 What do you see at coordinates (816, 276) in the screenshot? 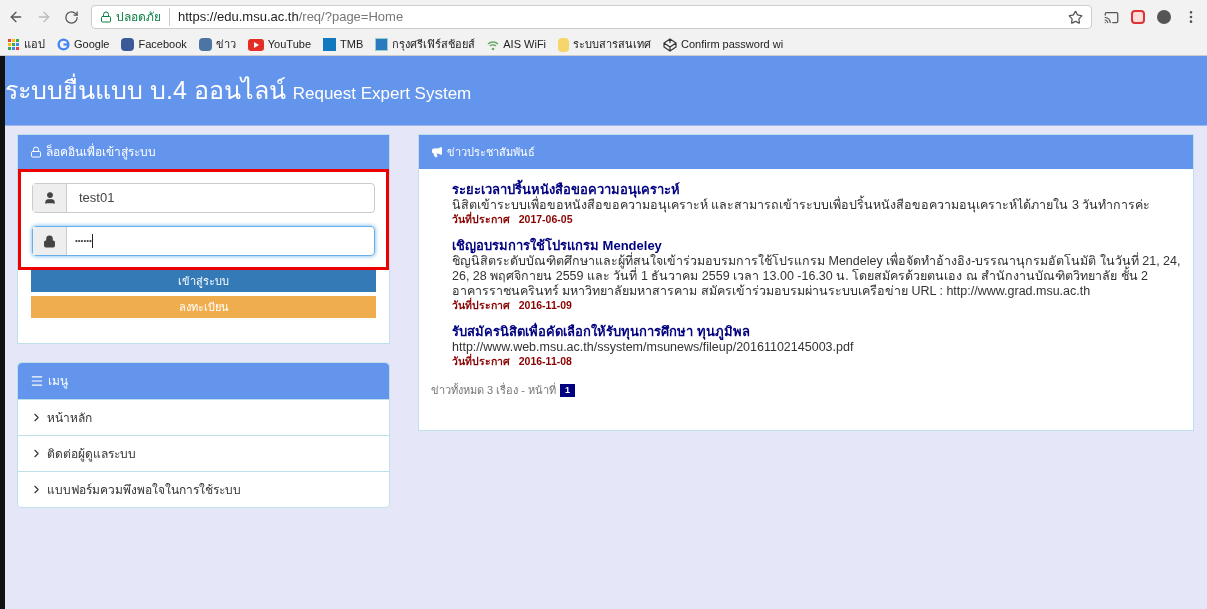
I see `news-body: ชิญนิสิตระดับบัณฑิตศึกษาและผู้ที่สนใจเข้าร่วมอบรมการใช้โปรแกรม Mendeley เพื่อจัดทำอ้างอิง-บรรณานุกรมอัตโนมัติ ในวันที่ 21, 24, 26, 28 พฤศจิกายน 2559 และ วันที่ 1 ธันวาคม 2559 เวลา 13.00 -16.30 น. โดยสมัครด้วยตนเอง ณ สำนักงานบัณฑิตวิทยาลัย ชั้น 2 อาคารราชนครินทร์ มหาวิทยาลัยมหาสารคาม สมัครเข้าร่วมอบรมผ่านระบบเครือข่าย URL : http://www.grad.msu.ac.th` at bounding box center [816, 276].